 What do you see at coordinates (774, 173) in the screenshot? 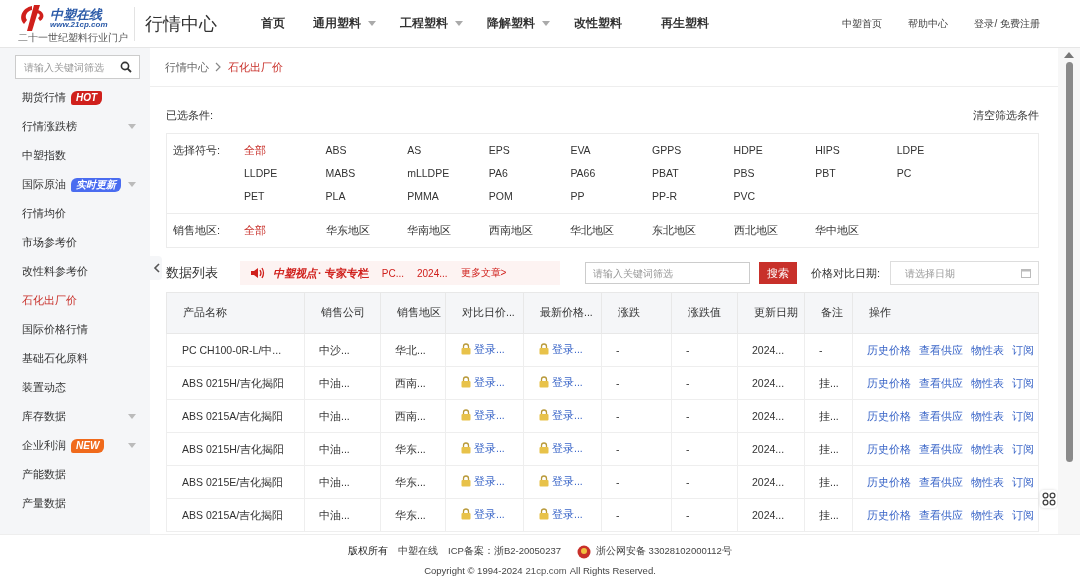
I see `filter-option: PBS` at bounding box center [774, 173].